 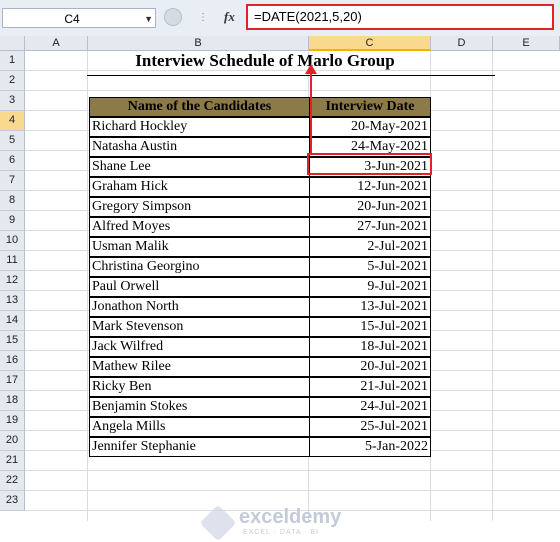 I want to click on interview-date-cell: 20-May-2021, so click(x=370, y=127).